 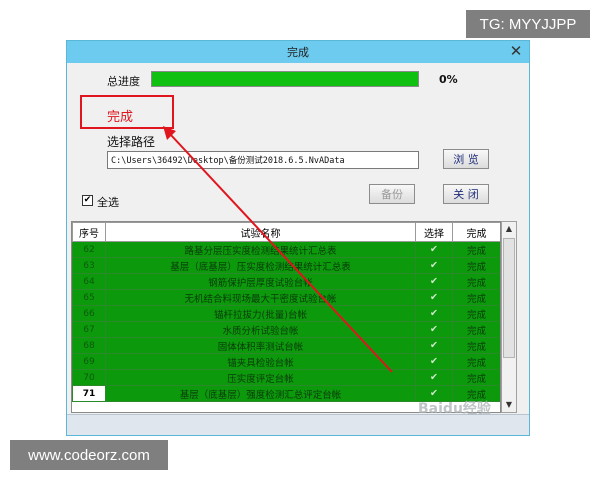 What do you see at coordinates (89, 455) in the screenshot?
I see `watermark-bottom: www.codeorz.com` at bounding box center [89, 455].